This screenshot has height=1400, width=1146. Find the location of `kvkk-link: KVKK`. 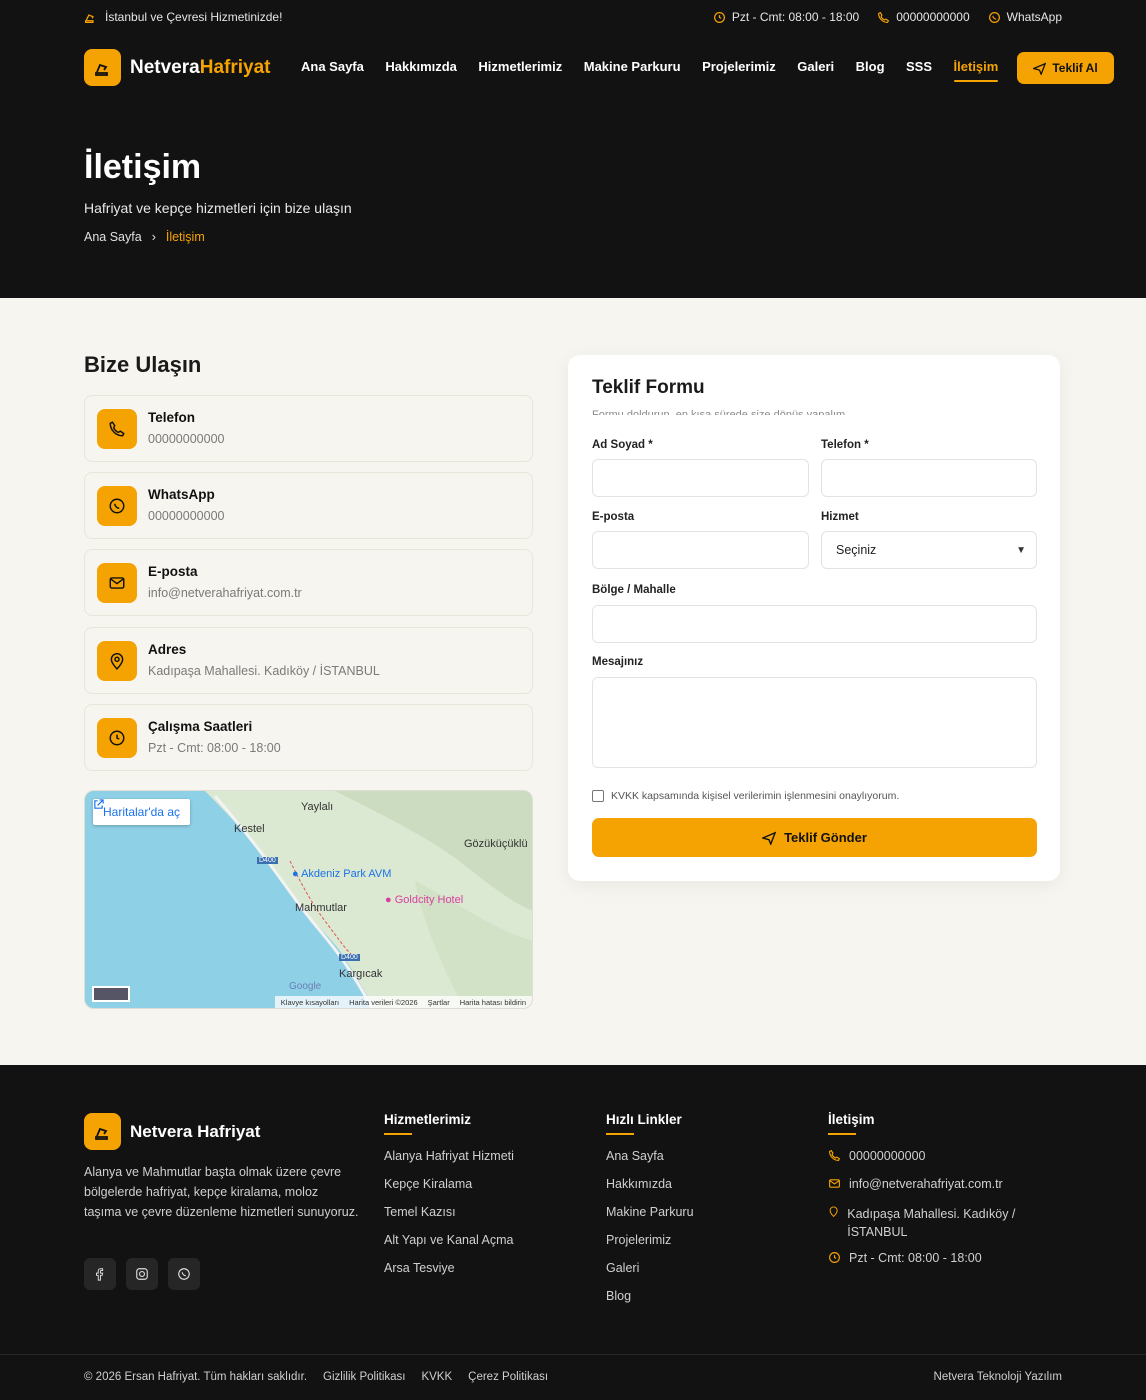

kvkk-link: KVKK is located at coordinates (436, 1377).